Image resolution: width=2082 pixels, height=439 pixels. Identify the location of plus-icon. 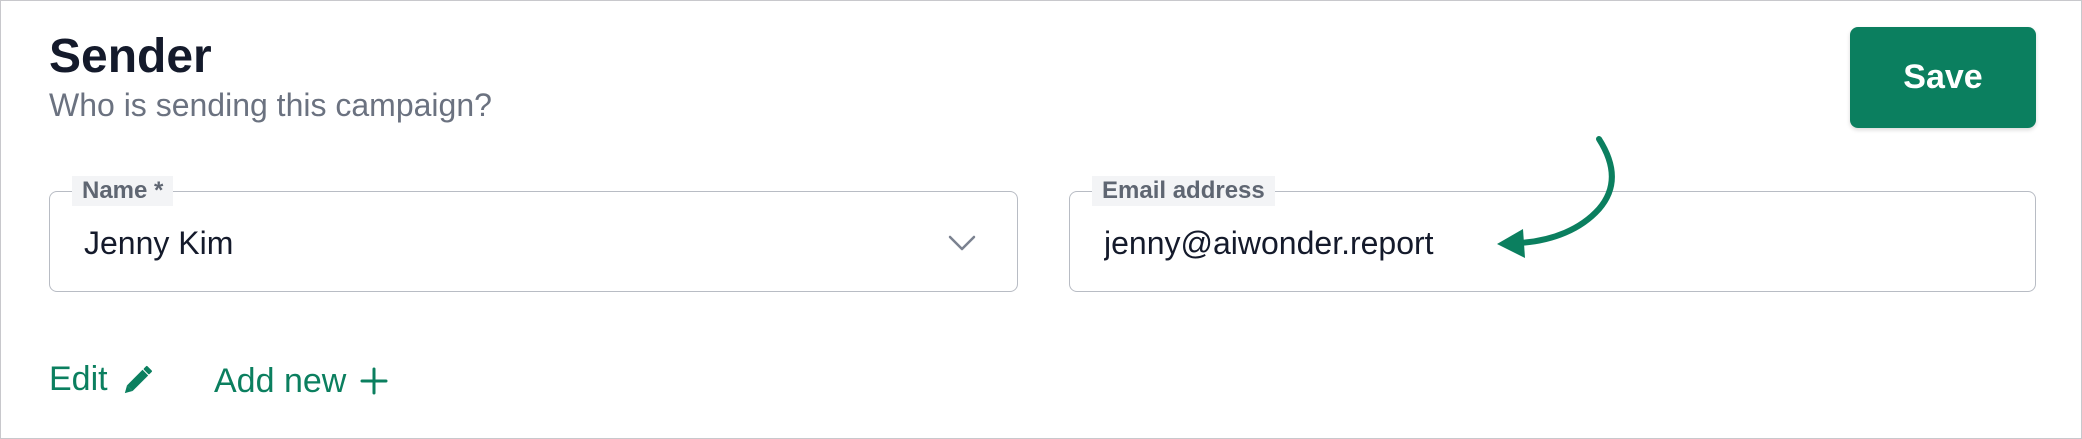
(374, 381).